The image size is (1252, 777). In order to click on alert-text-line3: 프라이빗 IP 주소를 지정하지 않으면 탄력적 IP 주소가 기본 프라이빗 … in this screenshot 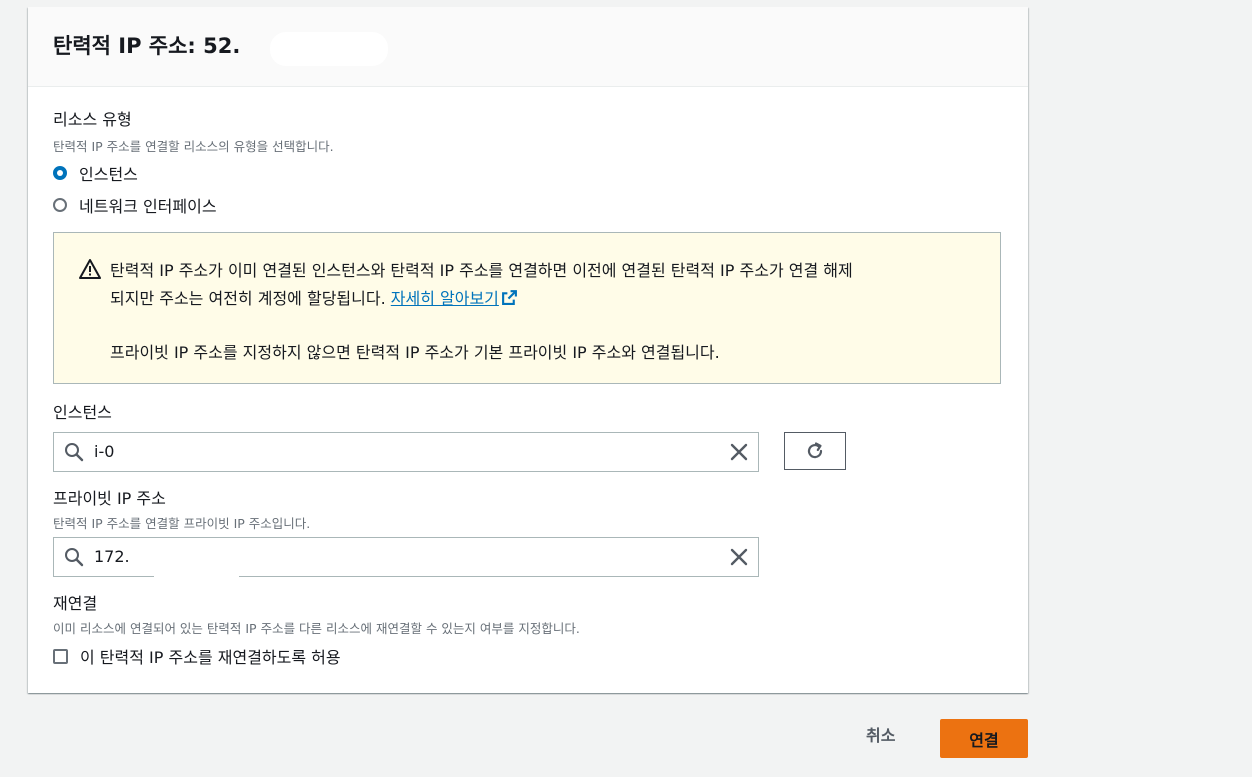, I will do `click(415, 352)`.